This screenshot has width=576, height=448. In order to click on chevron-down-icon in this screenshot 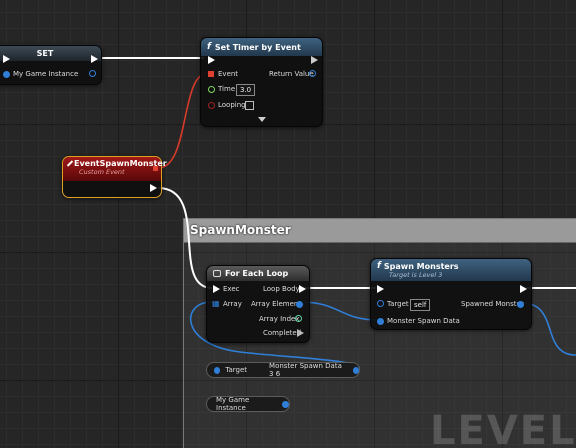, I will do `click(262, 119)`.